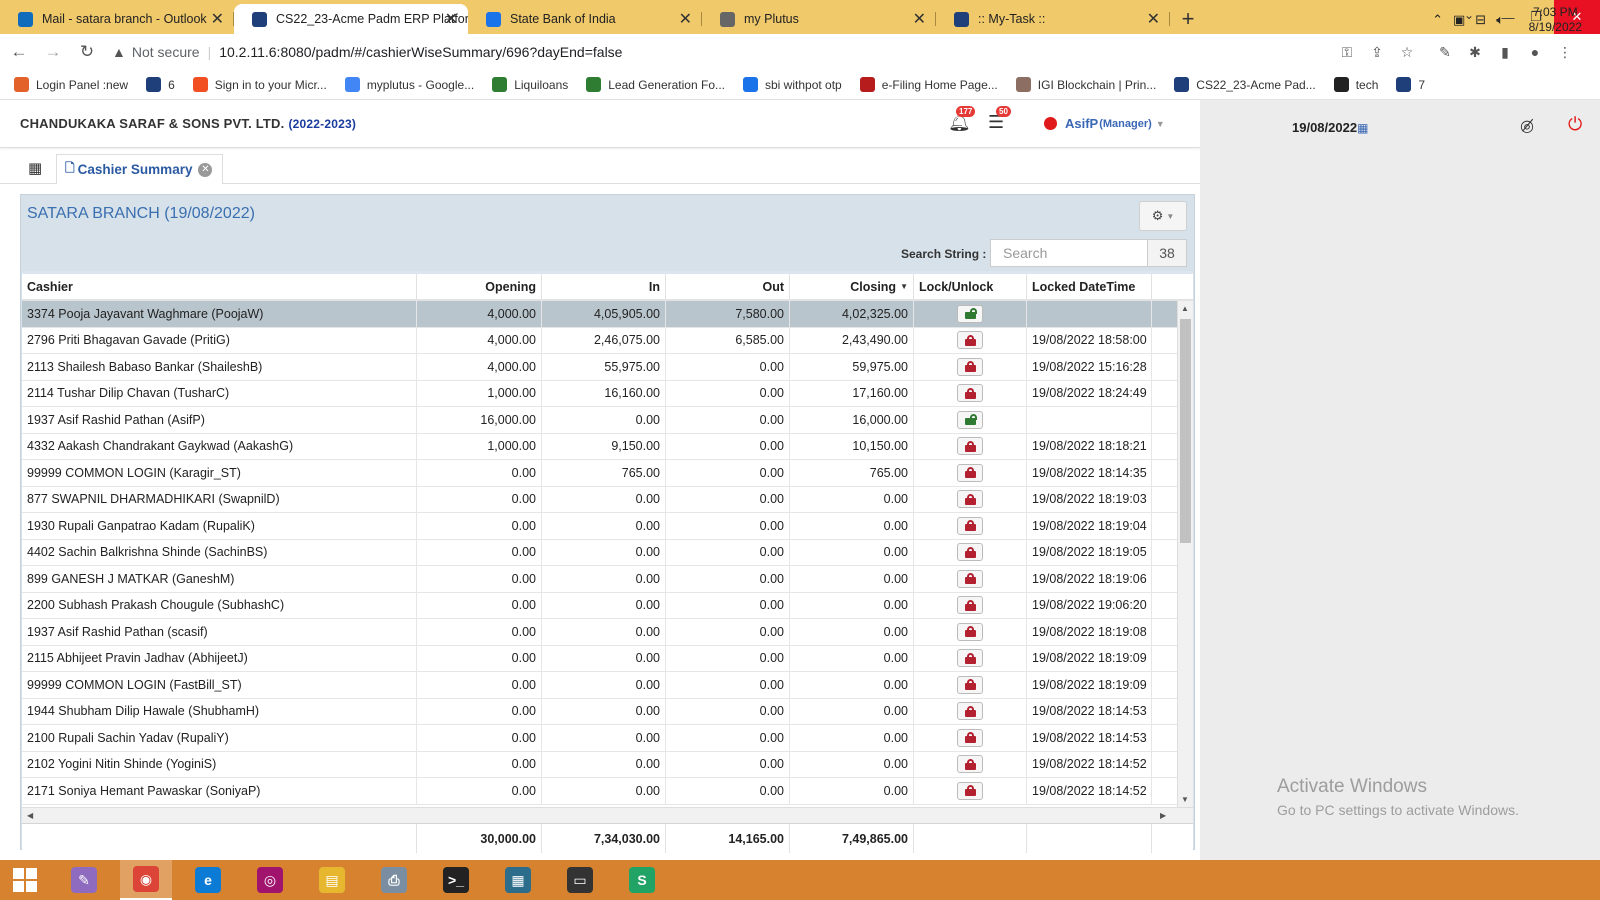 This screenshot has width=1600, height=900. What do you see at coordinates (119, 52) in the screenshot?
I see `warning-icon: ▲` at bounding box center [119, 52].